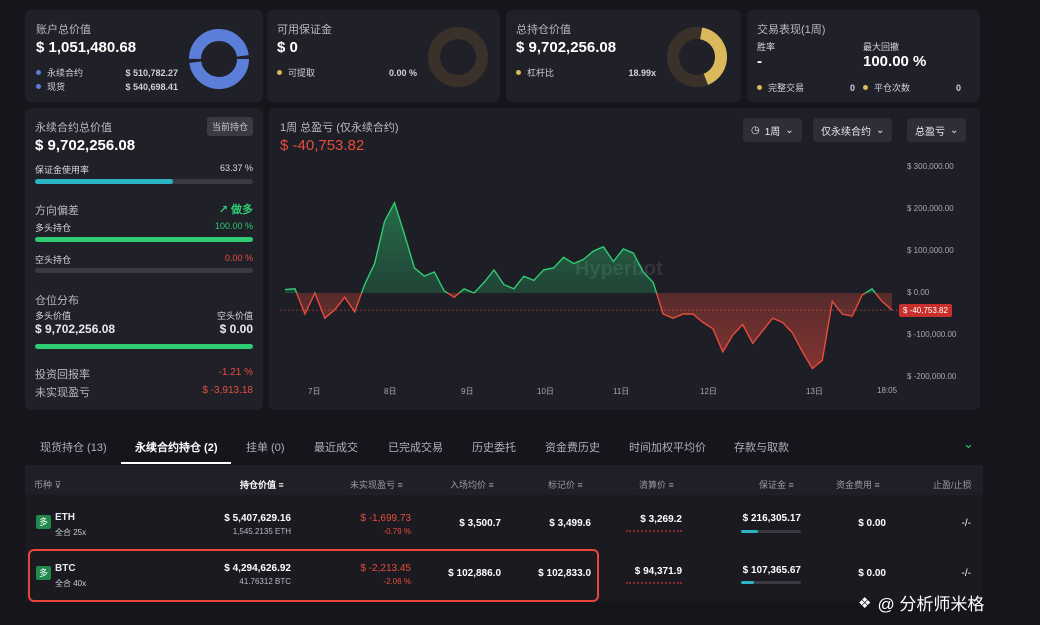 The image size is (1040, 625). Describe the element at coordinates (336, 447) in the screenshot. I see `tab-recent-fills: 最近成交` at that location.